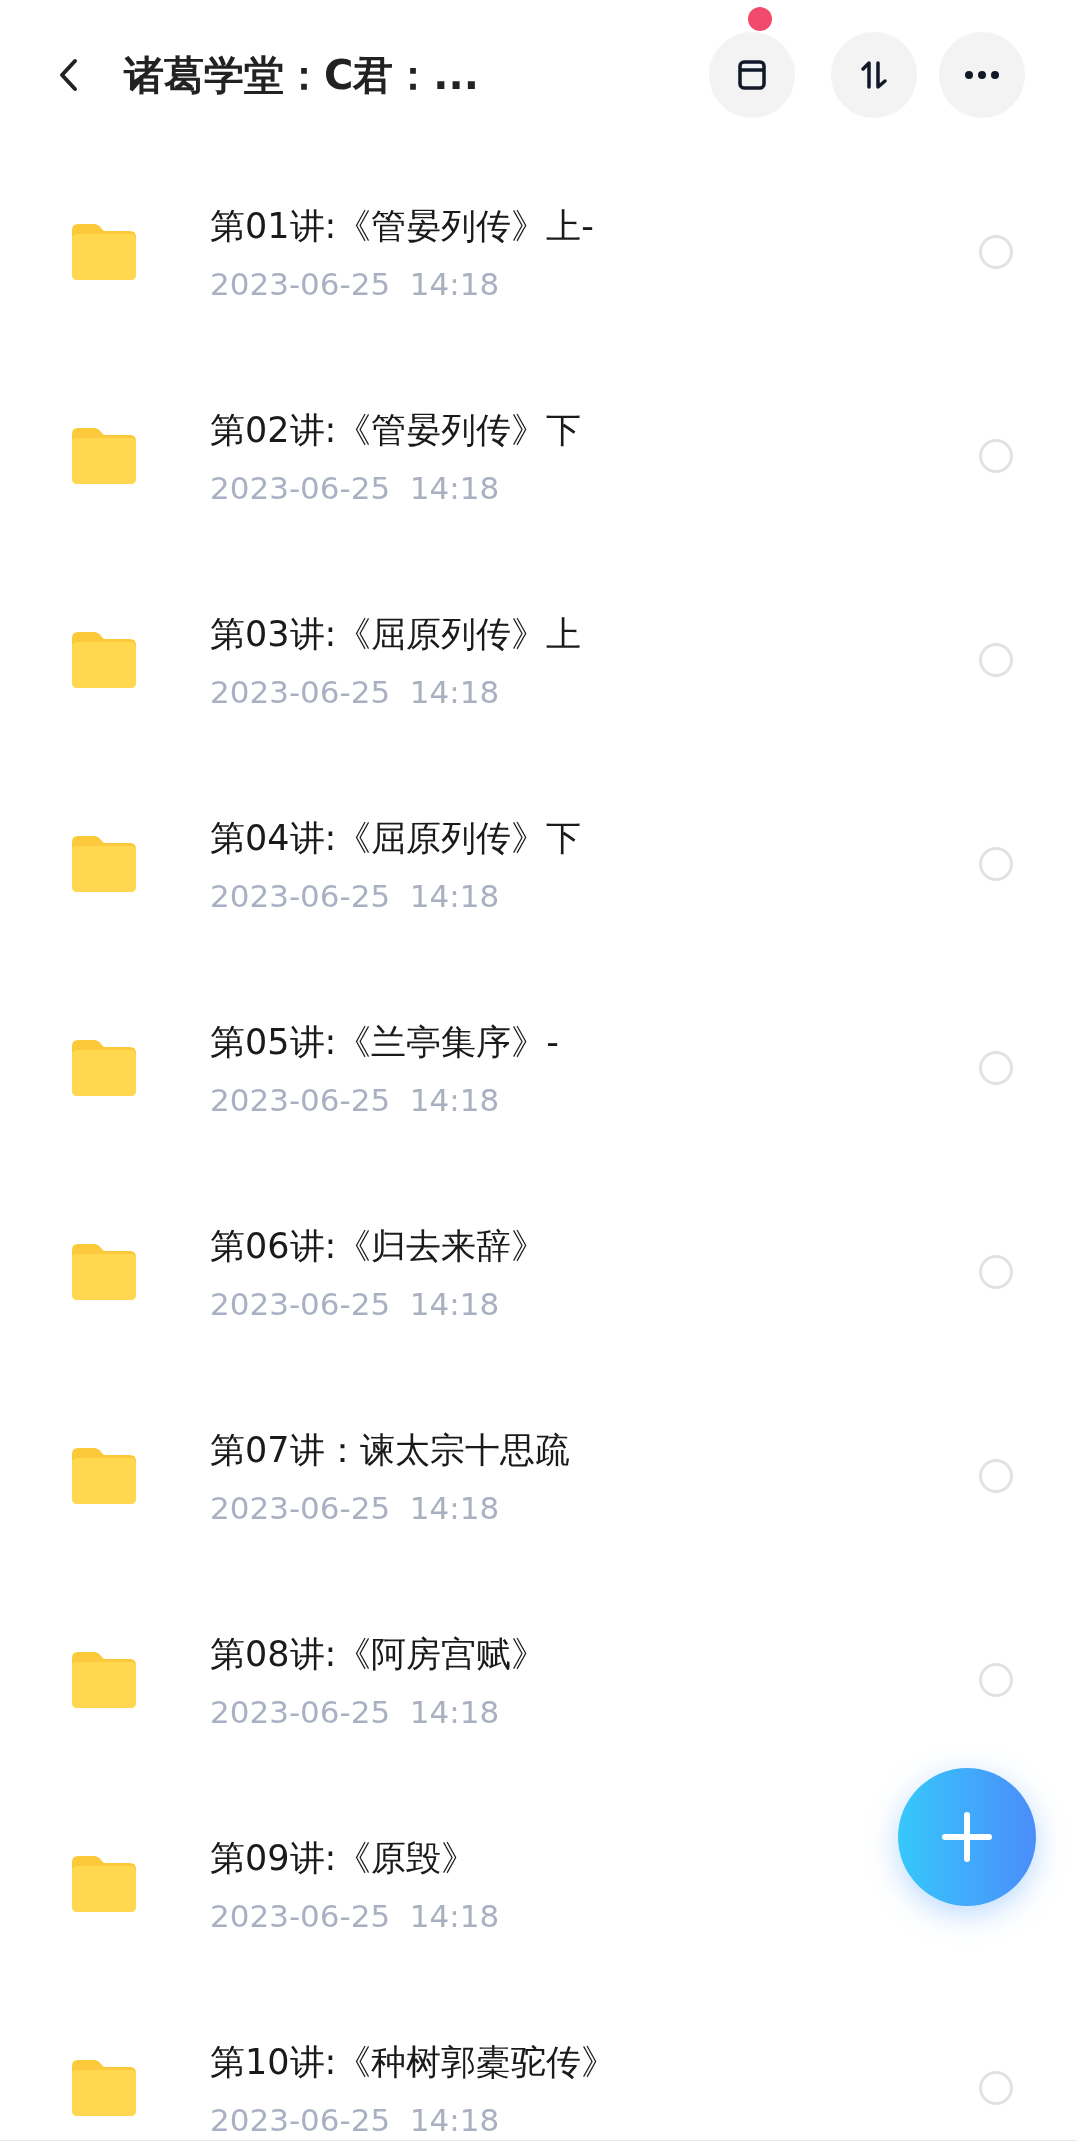 The image size is (1077, 2148). Describe the element at coordinates (378, 1246) in the screenshot. I see `folder-name: 第06讲:《归去来辞》` at that location.